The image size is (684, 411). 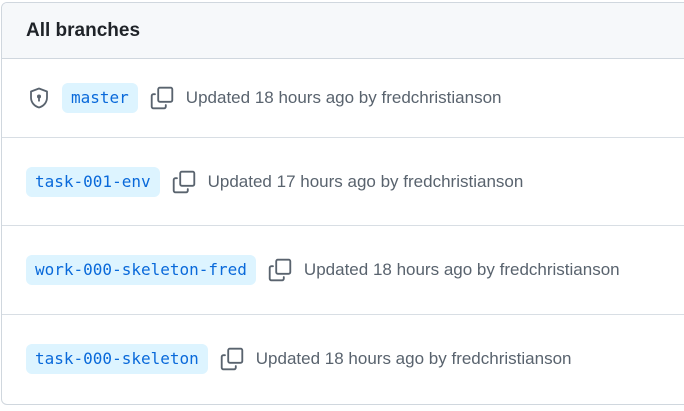 I want to click on panel-title: All branches, so click(x=83, y=30).